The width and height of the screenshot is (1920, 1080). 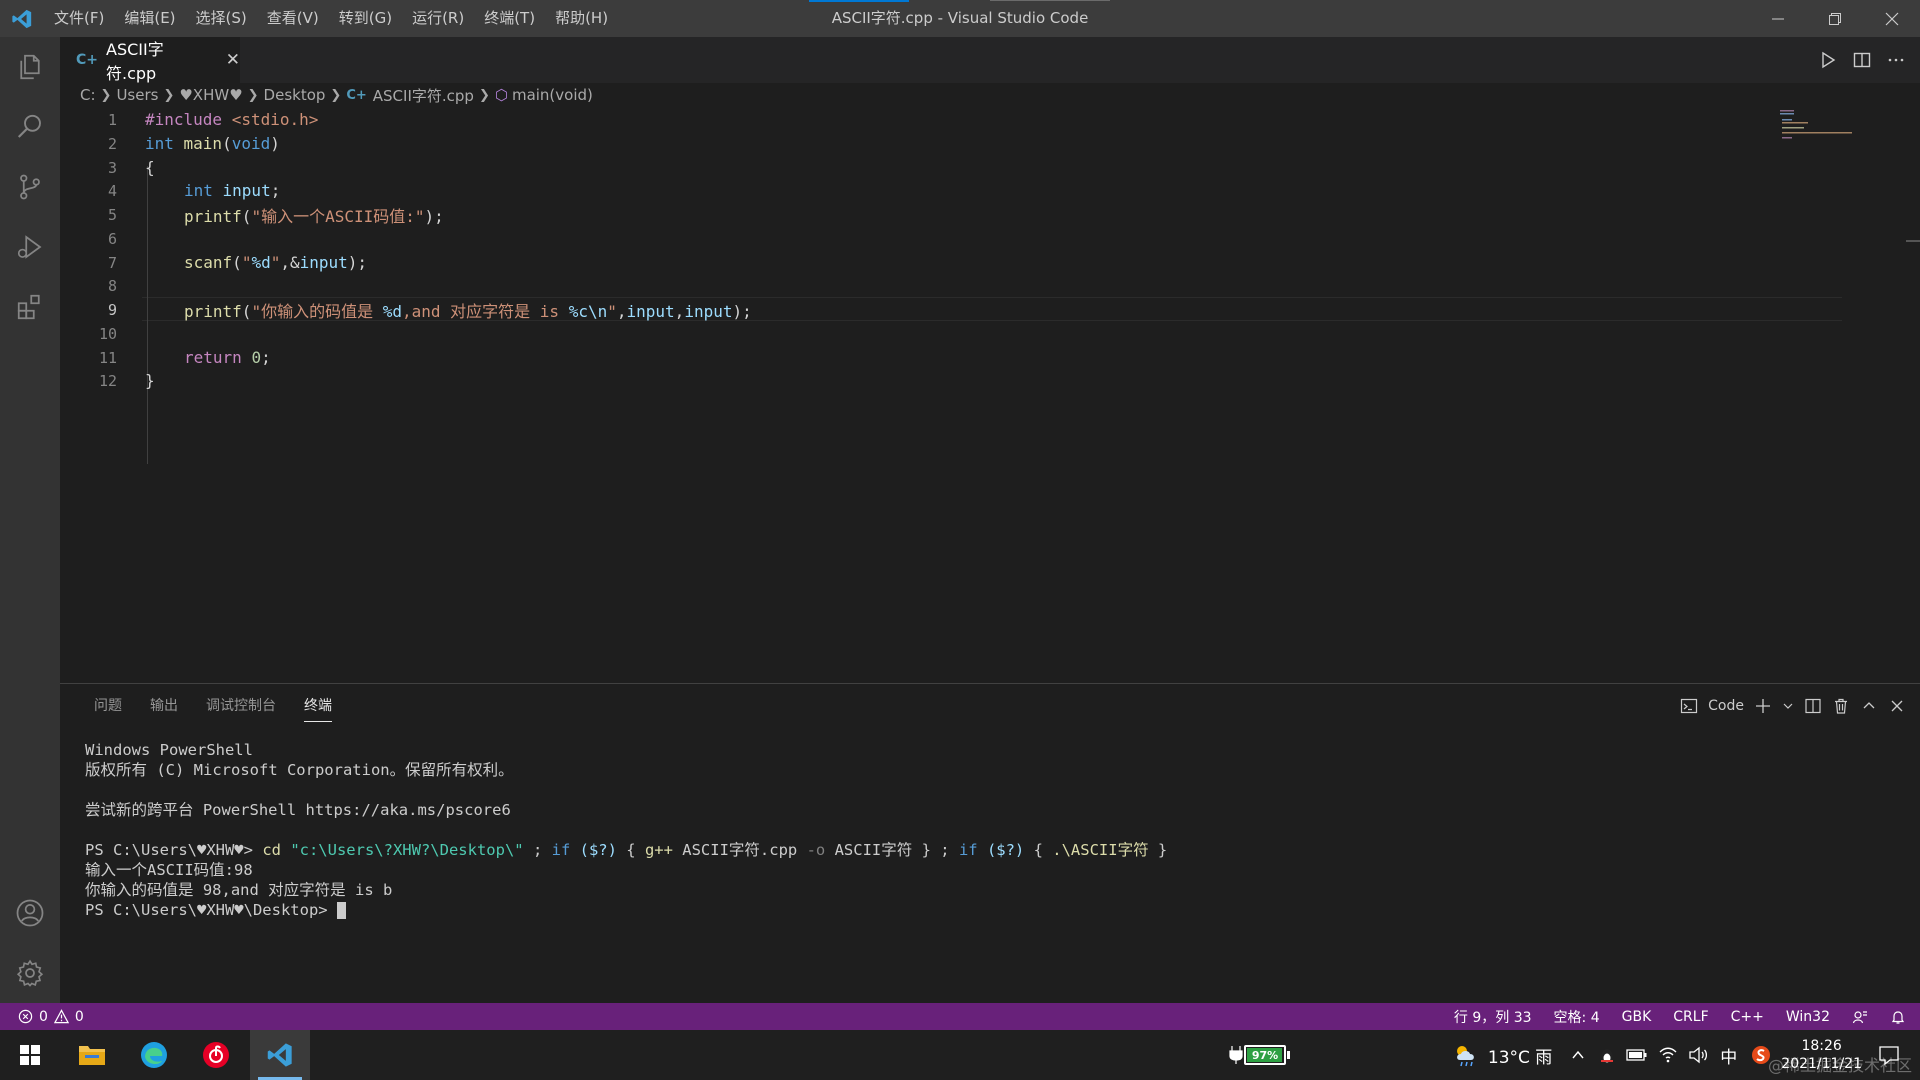 What do you see at coordinates (293, 18) in the screenshot?
I see `menu-view: 查看(V)` at bounding box center [293, 18].